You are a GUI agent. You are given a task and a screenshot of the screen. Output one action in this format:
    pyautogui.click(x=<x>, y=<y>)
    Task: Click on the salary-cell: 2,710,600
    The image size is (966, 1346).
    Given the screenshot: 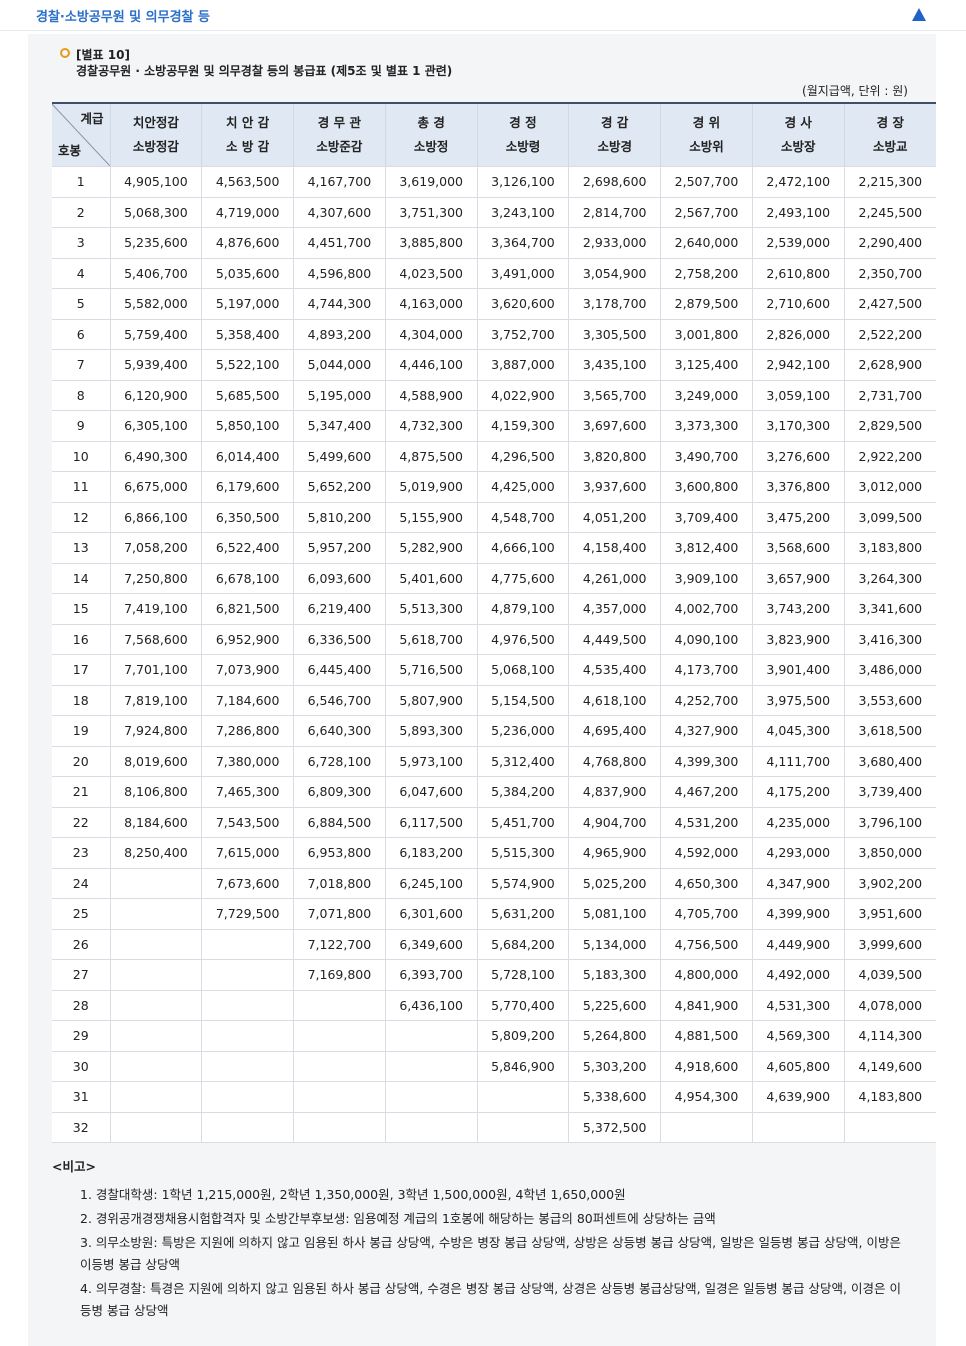 What is the action you would take?
    pyautogui.click(x=798, y=303)
    